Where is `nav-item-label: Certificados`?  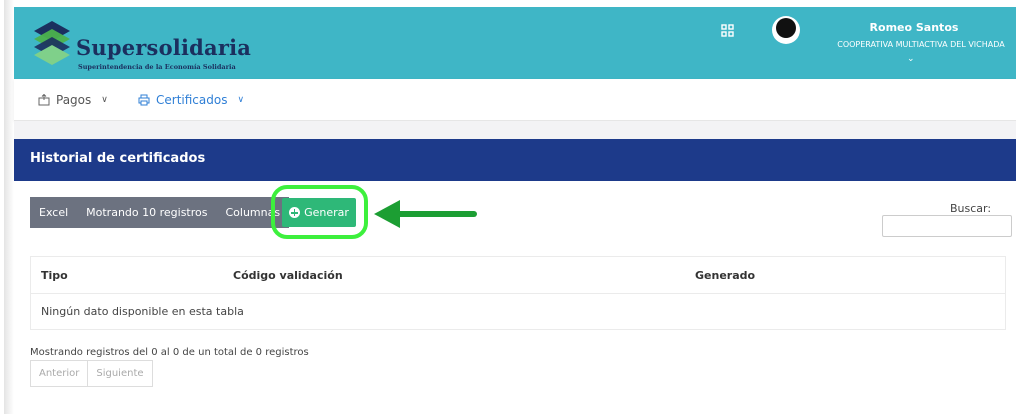
nav-item-label: Certificados is located at coordinates (192, 100).